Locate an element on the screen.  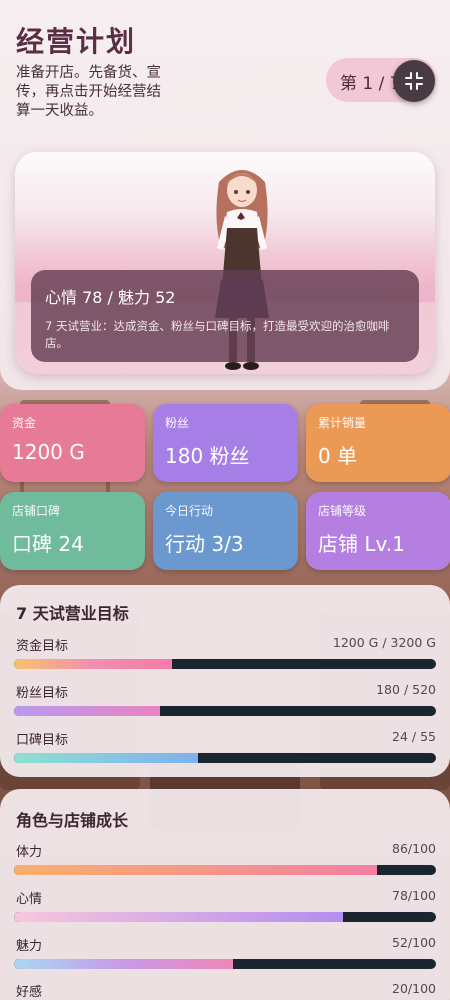
card-label: 粉丝 is located at coordinates (177, 423).